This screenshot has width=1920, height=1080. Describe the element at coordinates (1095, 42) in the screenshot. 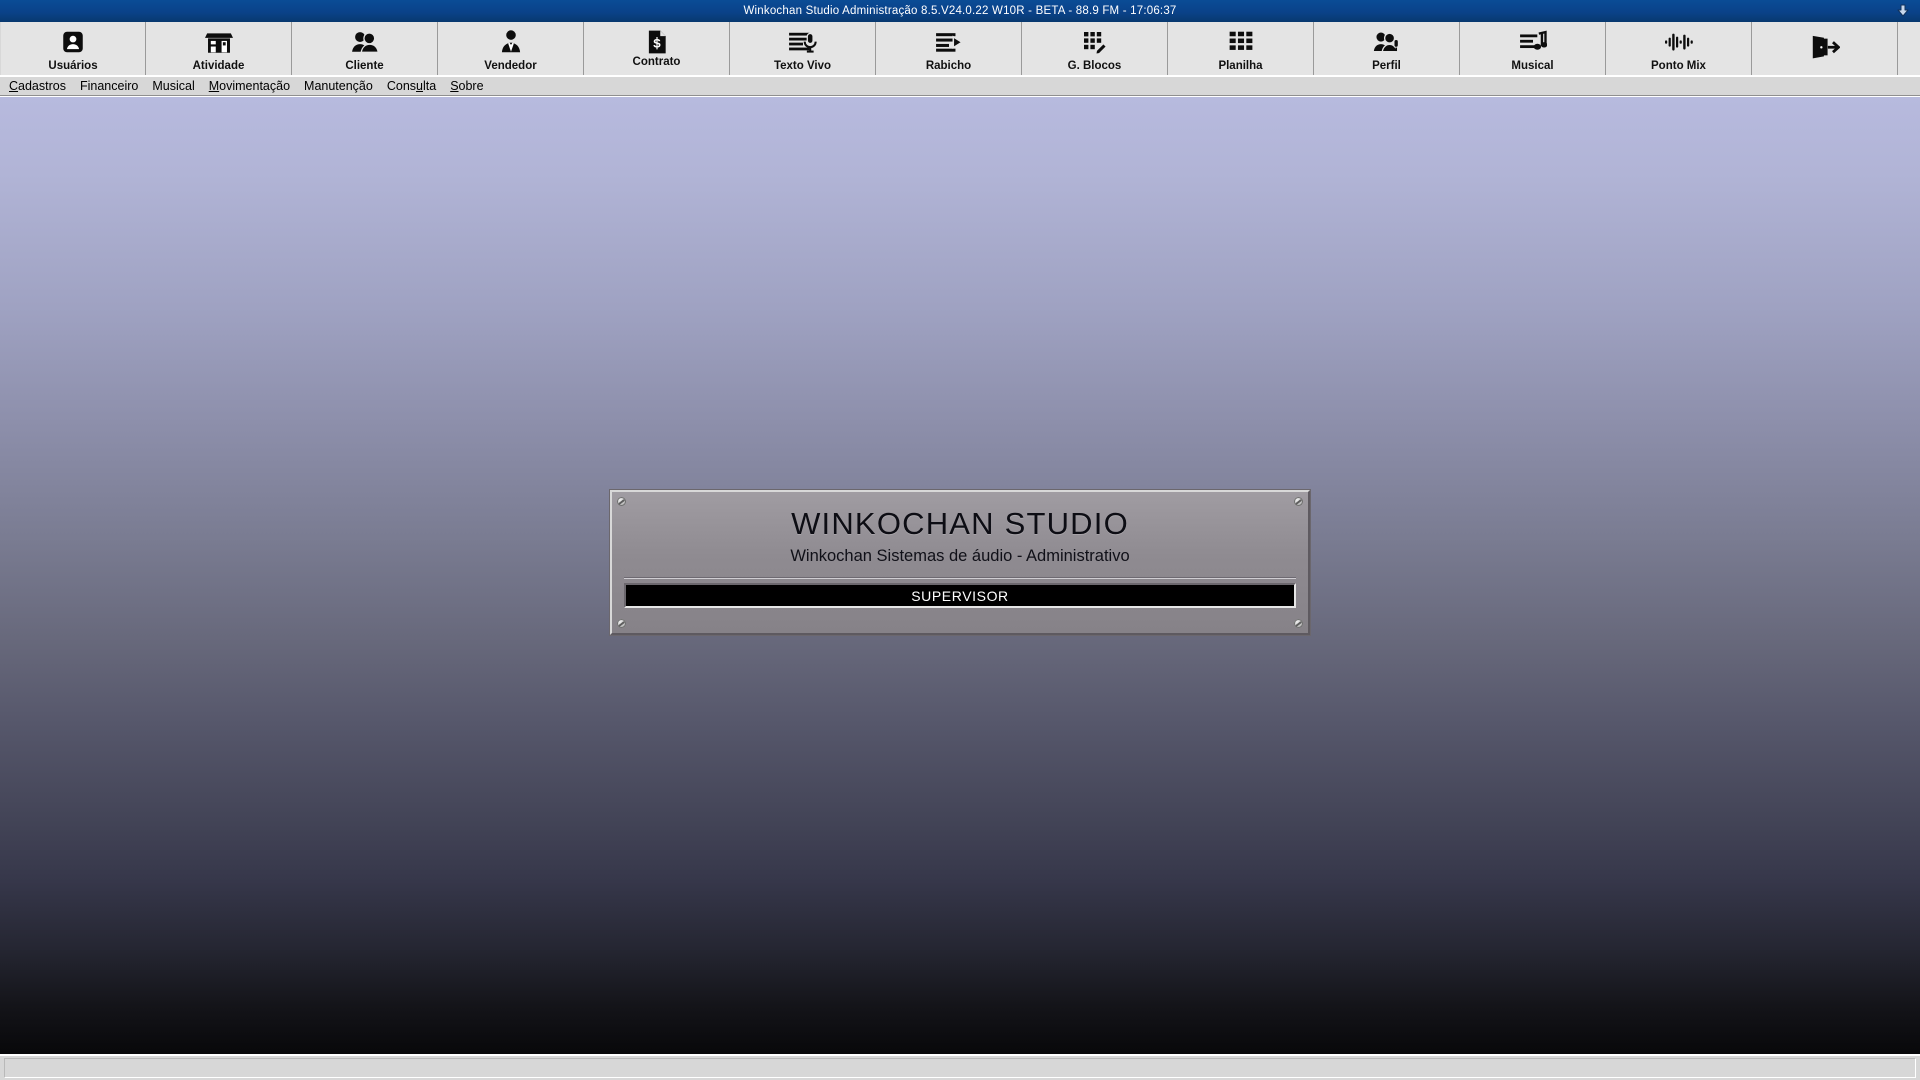

I see `blocks-pencil-icon` at that location.